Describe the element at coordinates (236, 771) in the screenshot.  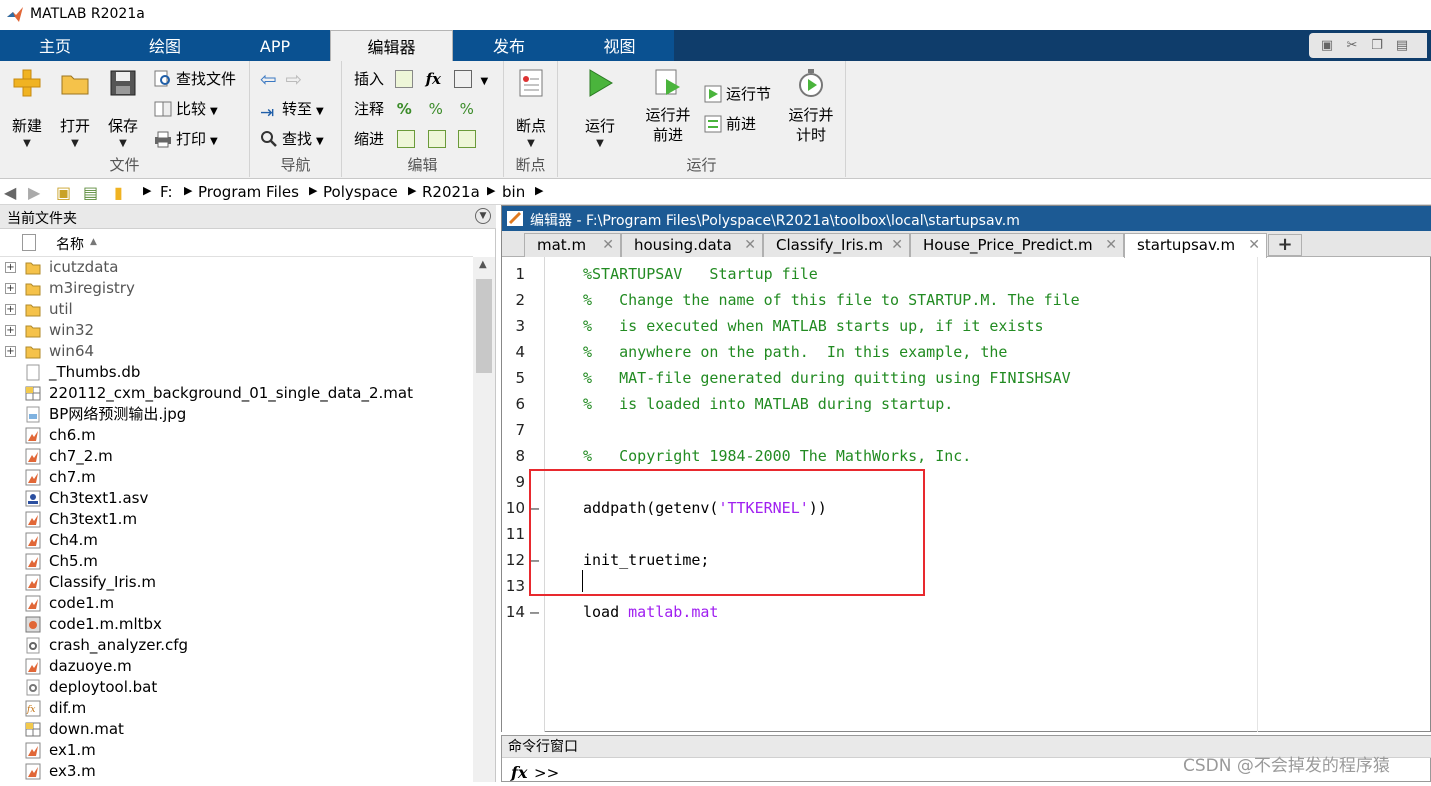
I see `file-row: ex3.m` at that location.